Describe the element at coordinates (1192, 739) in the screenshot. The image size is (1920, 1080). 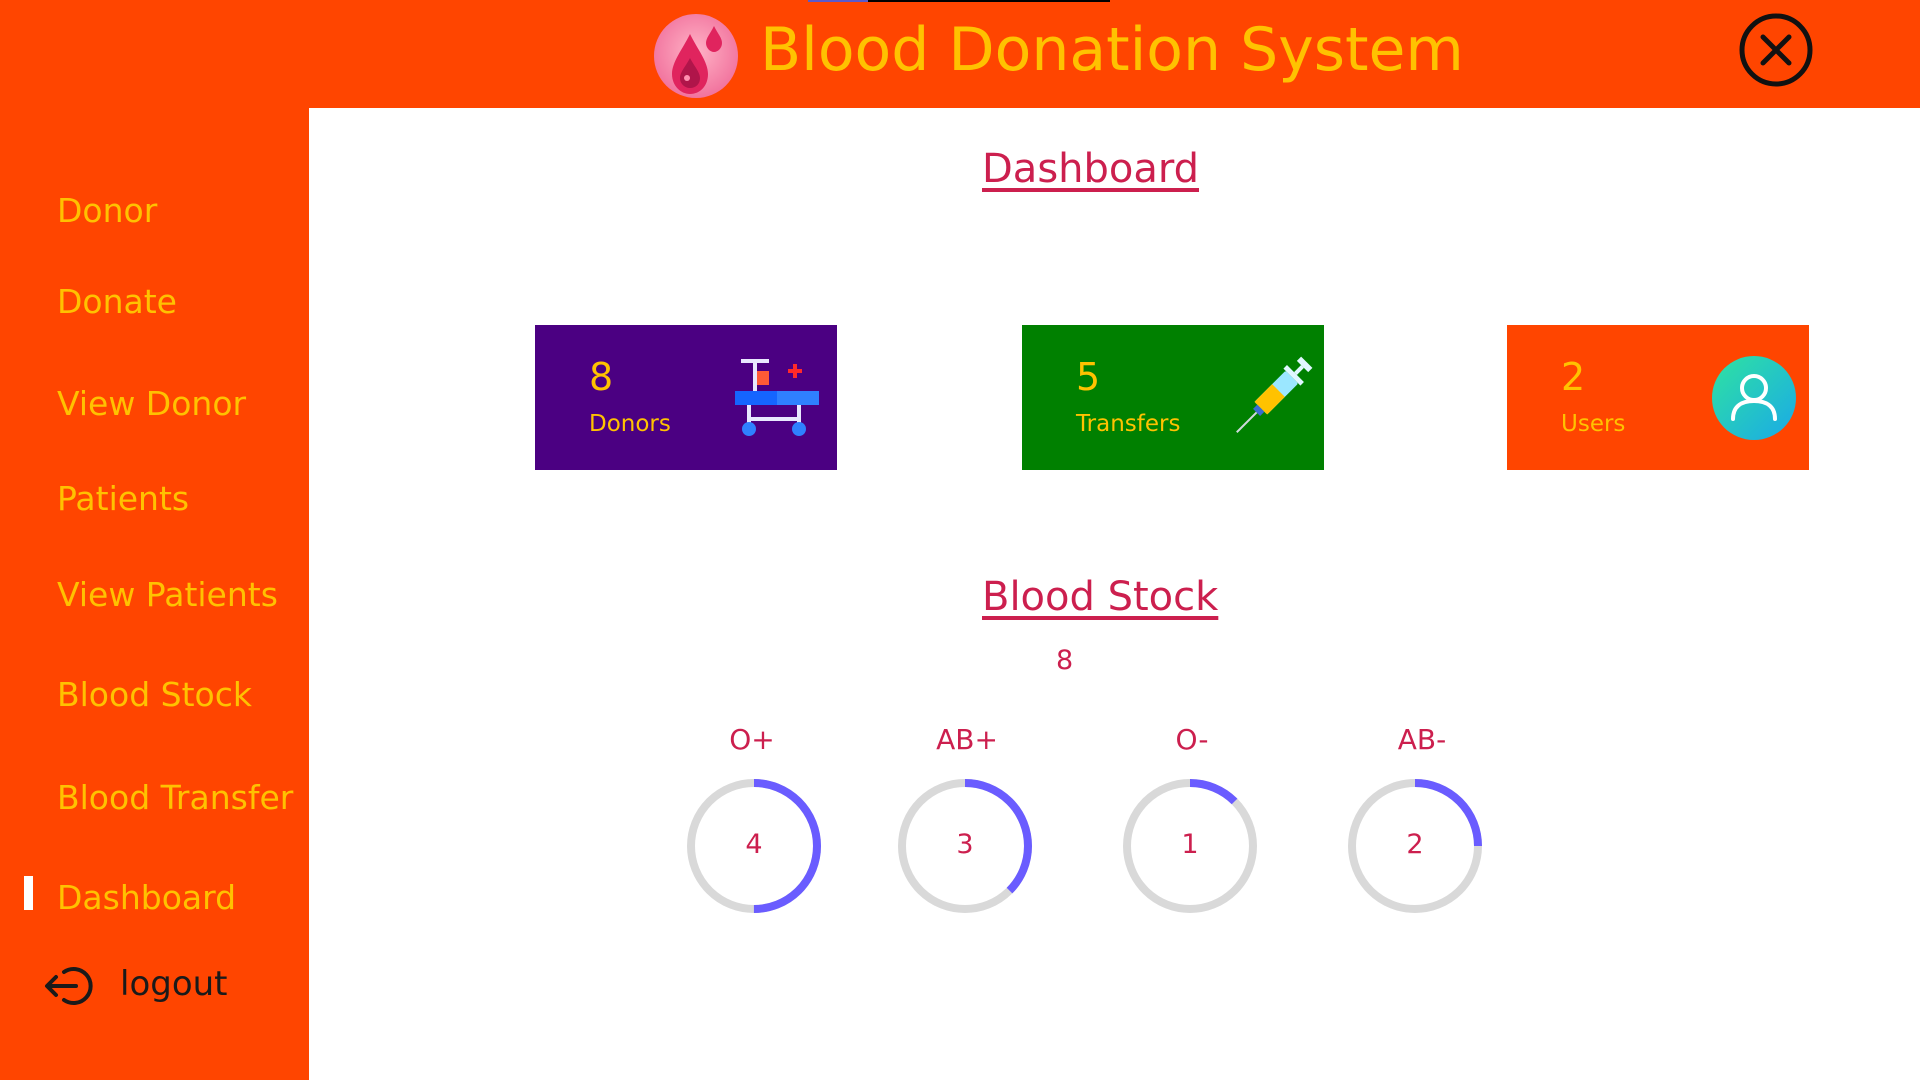
I see `blood-type-label-o-neg: O-` at that location.